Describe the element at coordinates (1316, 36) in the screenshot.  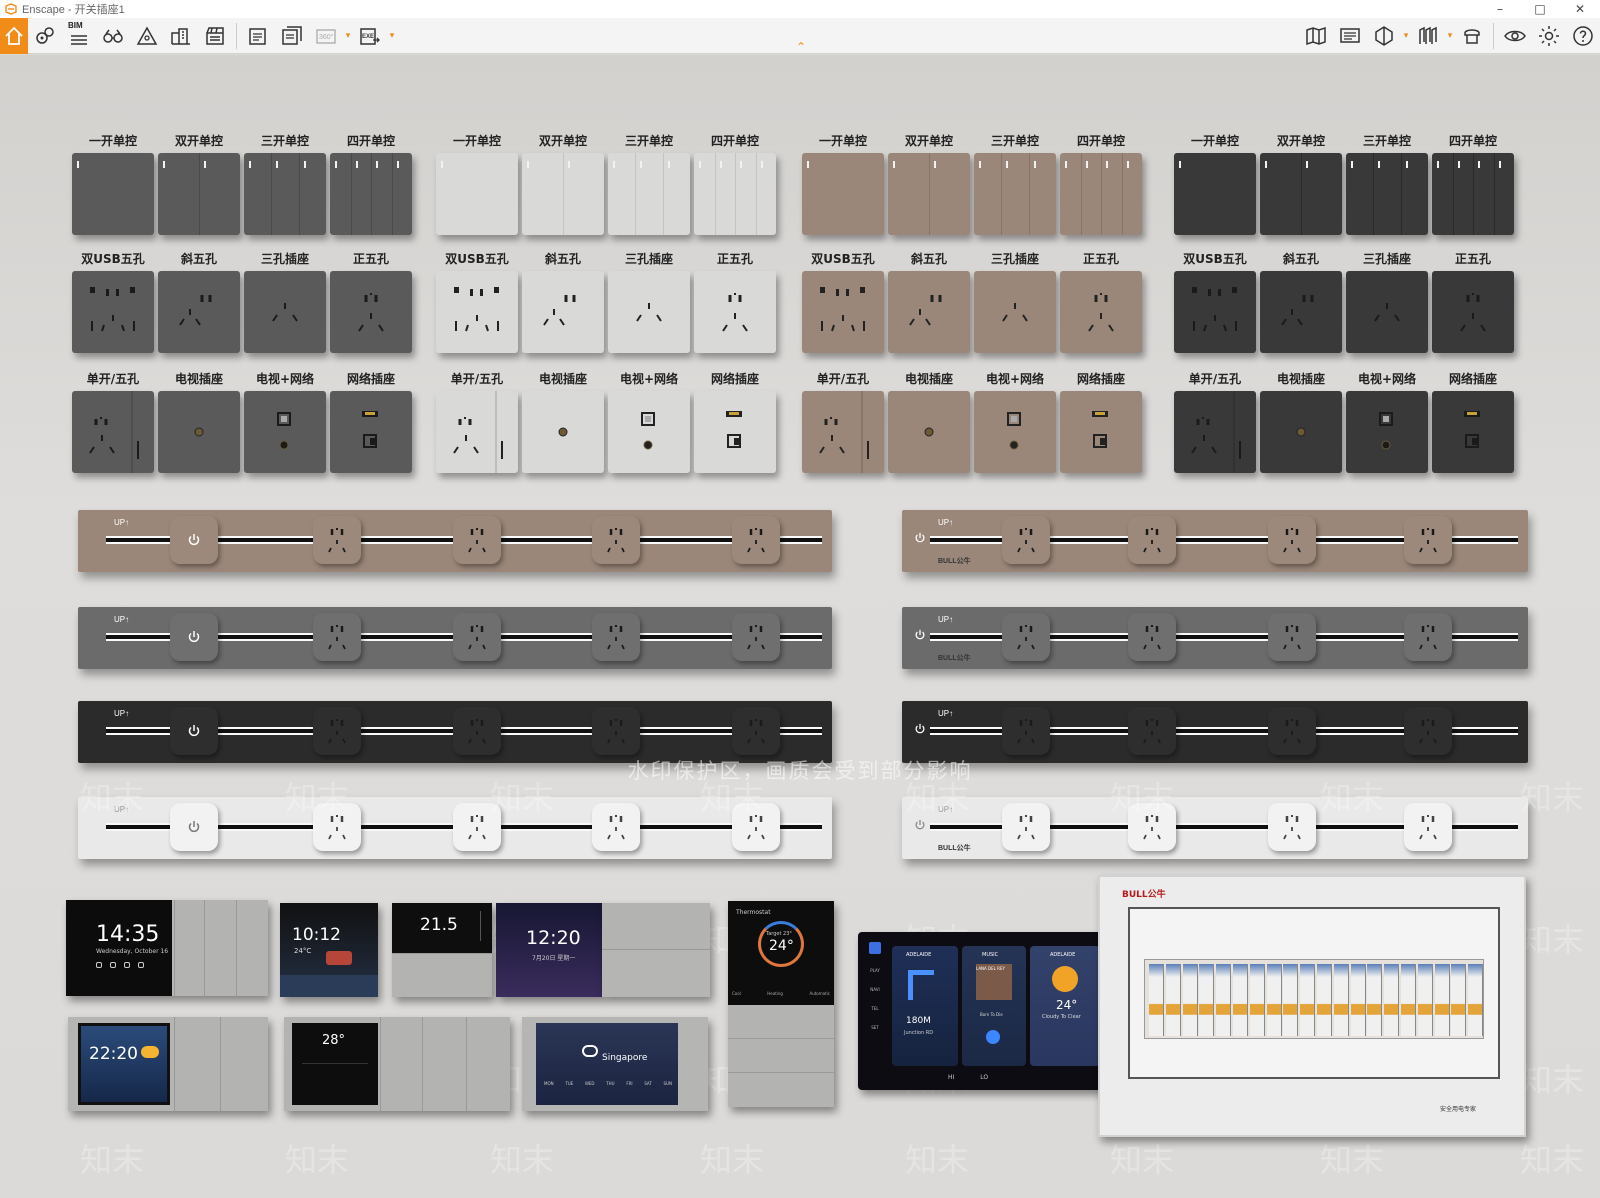
I see `map-button` at that location.